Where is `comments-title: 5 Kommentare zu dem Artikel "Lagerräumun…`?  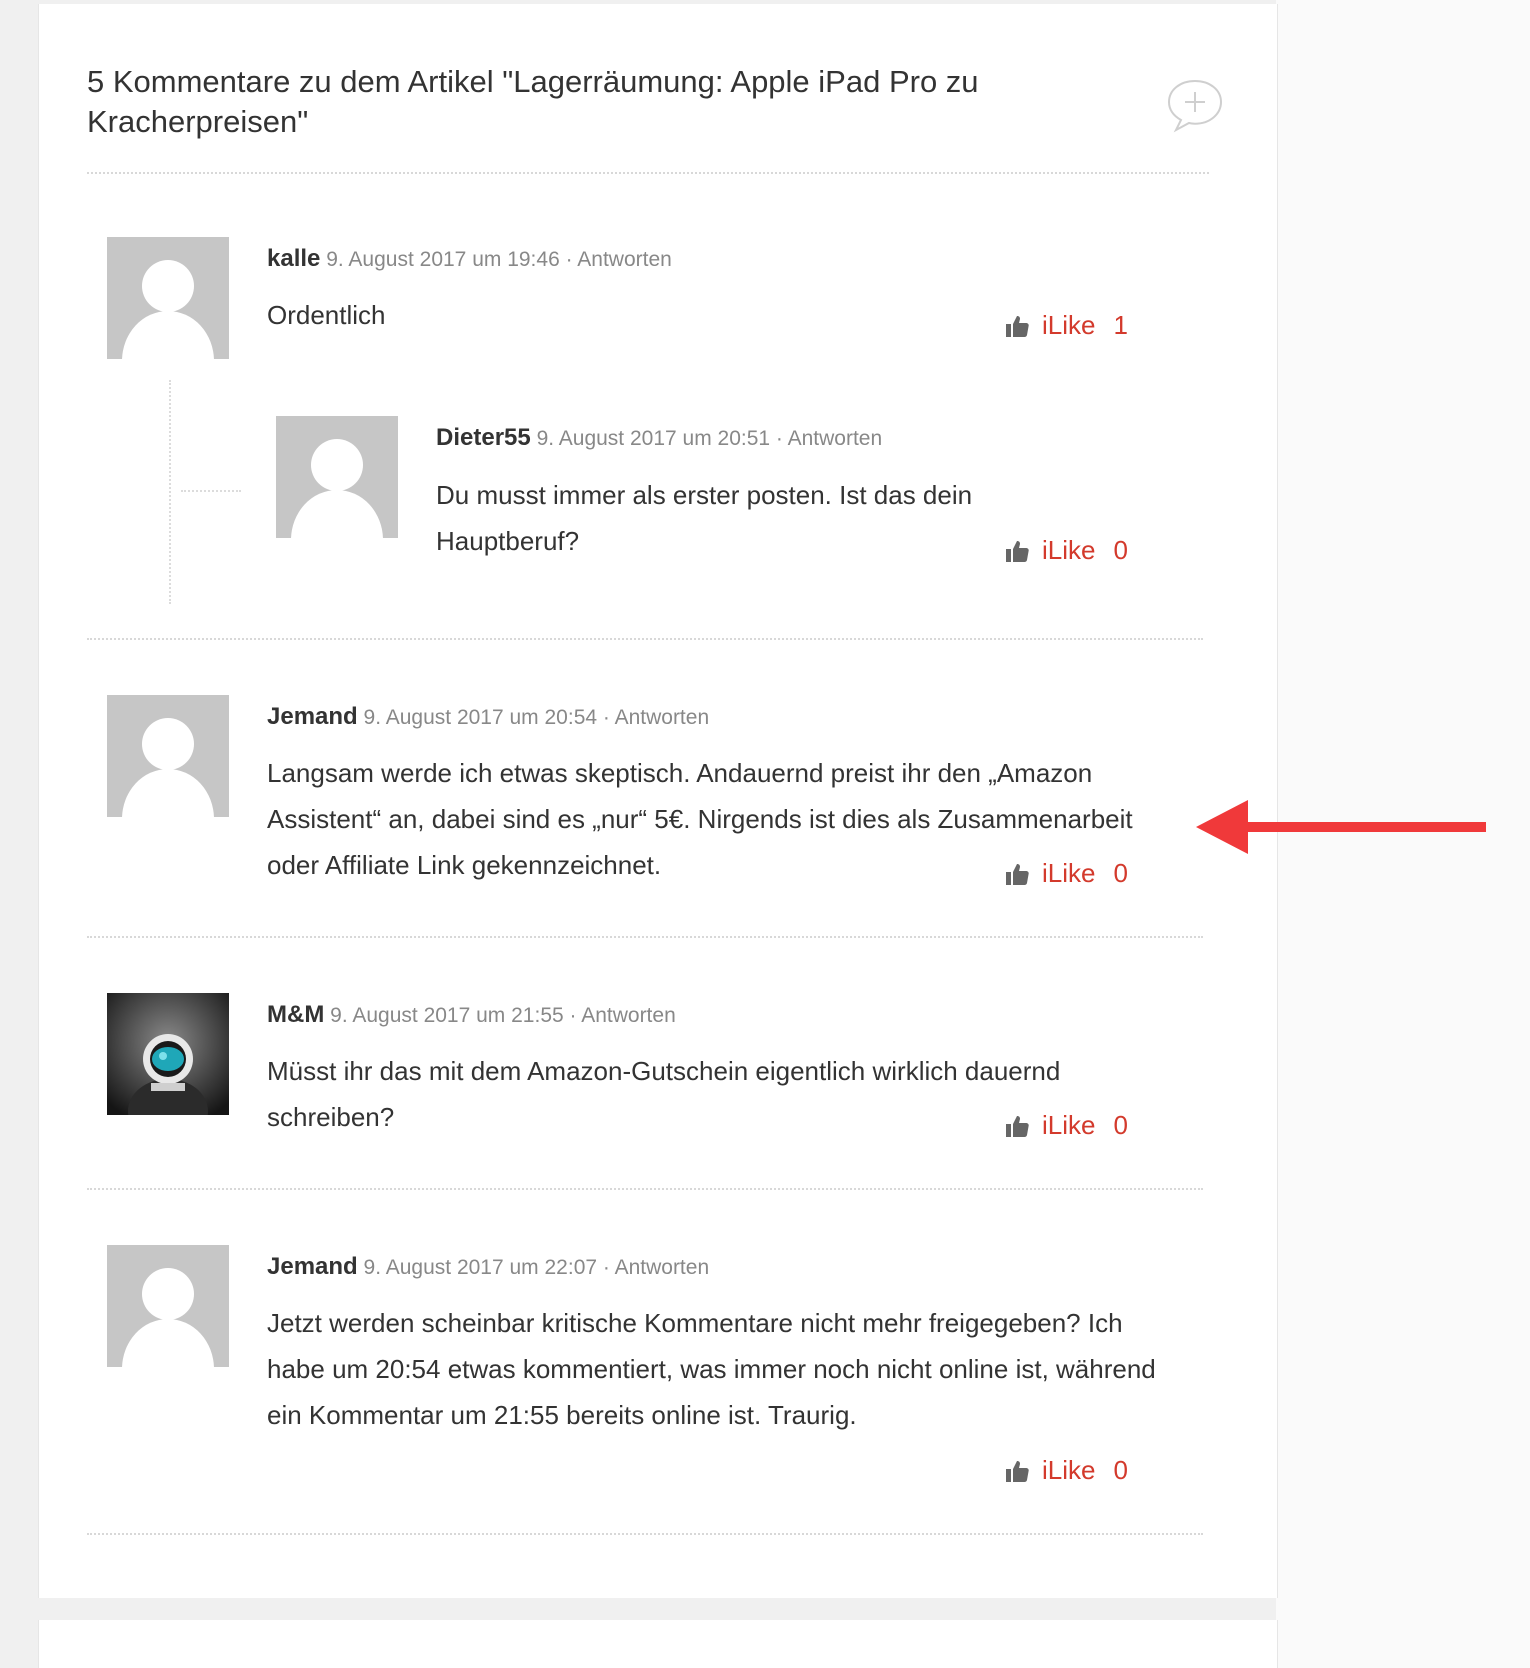 comments-title: 5 Kommentare zu dem Artikel "Lagerräumun… is located at coordinates (533, 101).